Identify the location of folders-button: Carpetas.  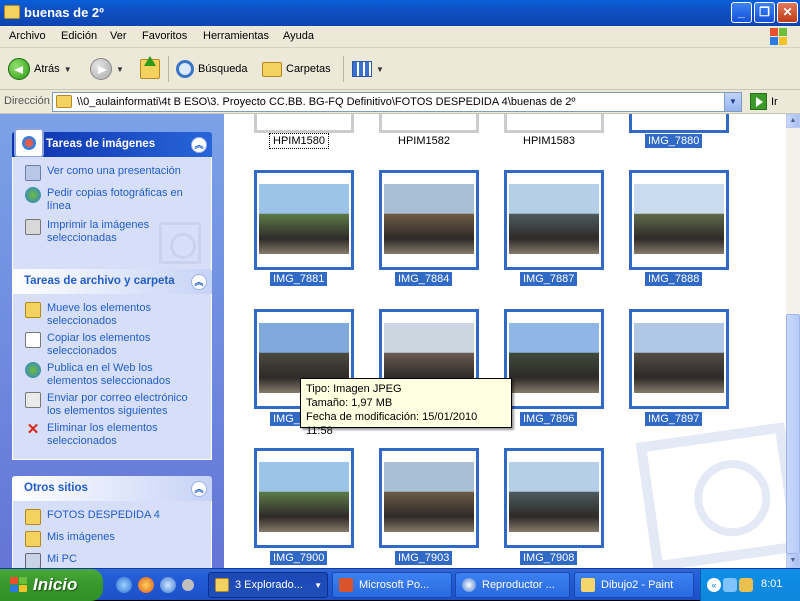
(296, 69).